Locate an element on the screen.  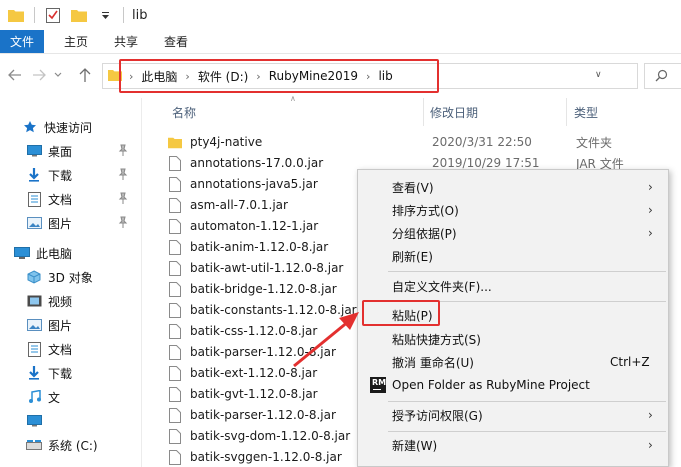
column-header-date: 修改日期 is located at coordinates (454, 112).